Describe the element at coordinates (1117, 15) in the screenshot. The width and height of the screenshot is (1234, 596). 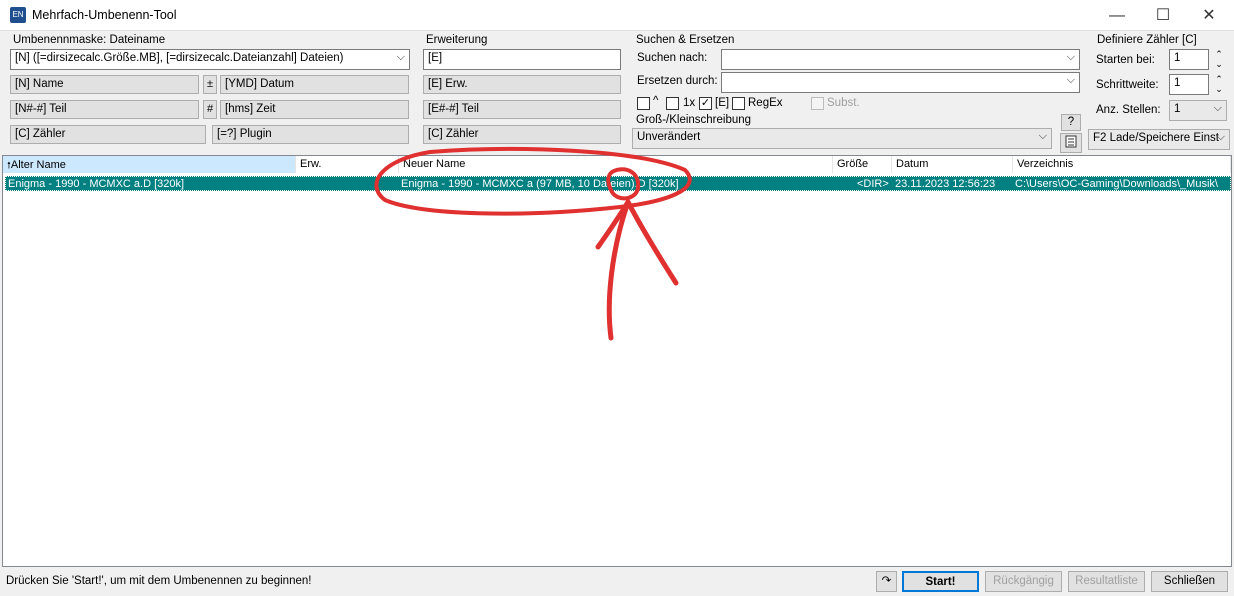
I see `minimize-button: —` at that location.